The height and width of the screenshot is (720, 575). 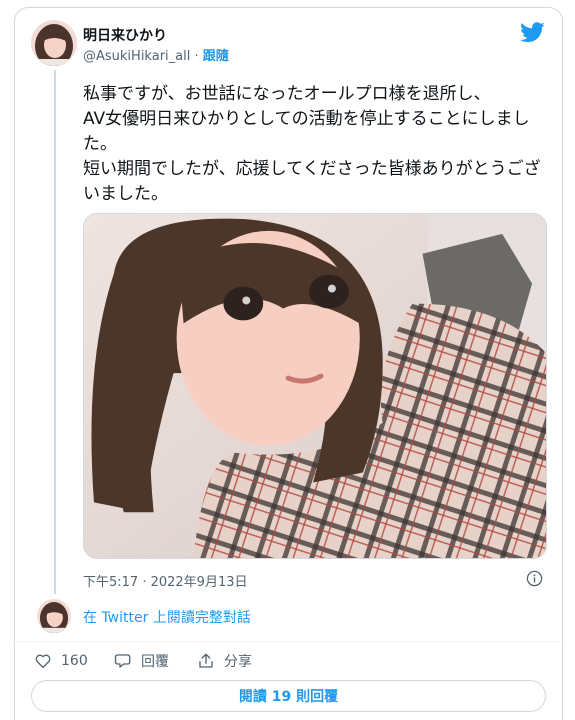 What do you see at coordinates (206, 660) in the screenshot?
I see `share-upload-icon` at bounding box center [206, 660].